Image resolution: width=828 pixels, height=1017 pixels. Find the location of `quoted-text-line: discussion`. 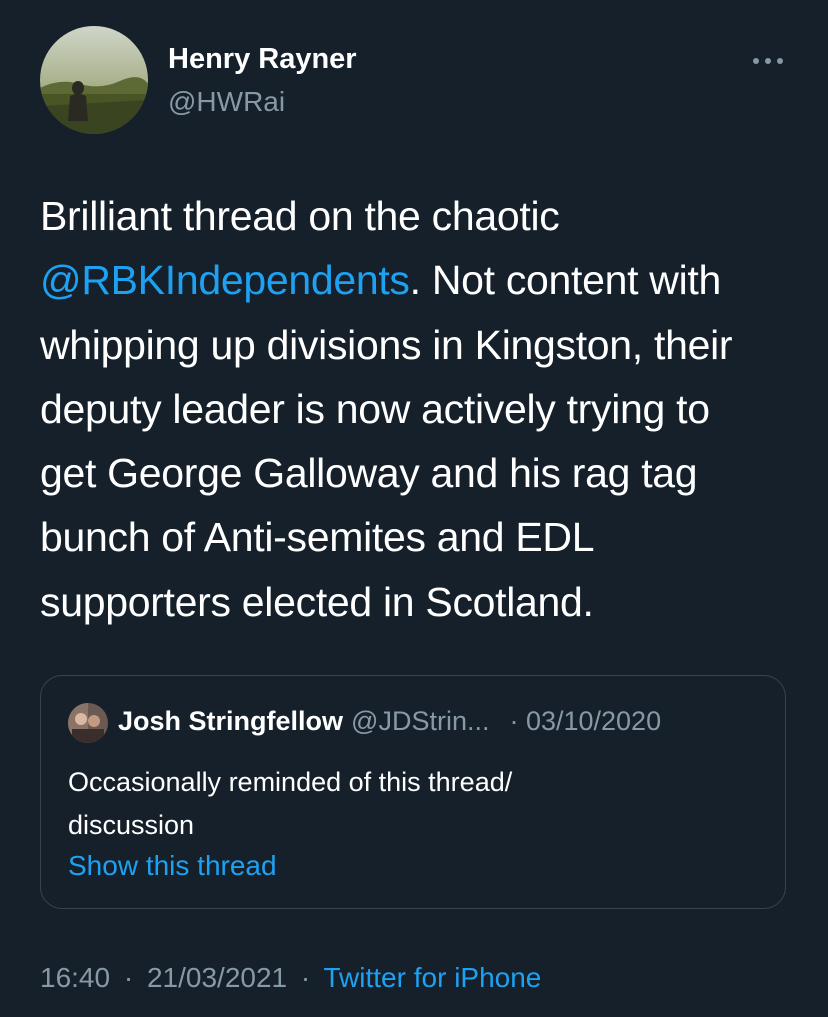

quoted-text-line: discussion is located at coordinates (131, 825).